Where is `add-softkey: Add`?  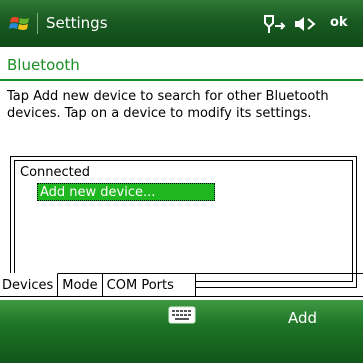 add-softkey: Add is located at coordinates (302, 318).